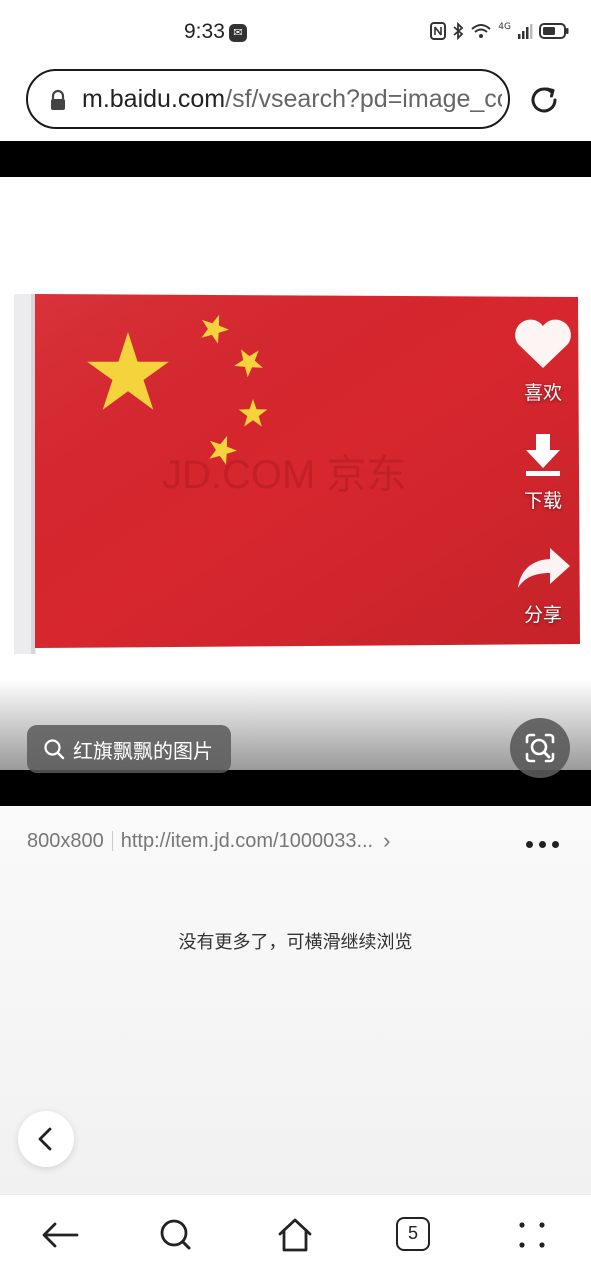 The image size is (591, 1280). I want to click on share-label: 分享, so click(542, 615).